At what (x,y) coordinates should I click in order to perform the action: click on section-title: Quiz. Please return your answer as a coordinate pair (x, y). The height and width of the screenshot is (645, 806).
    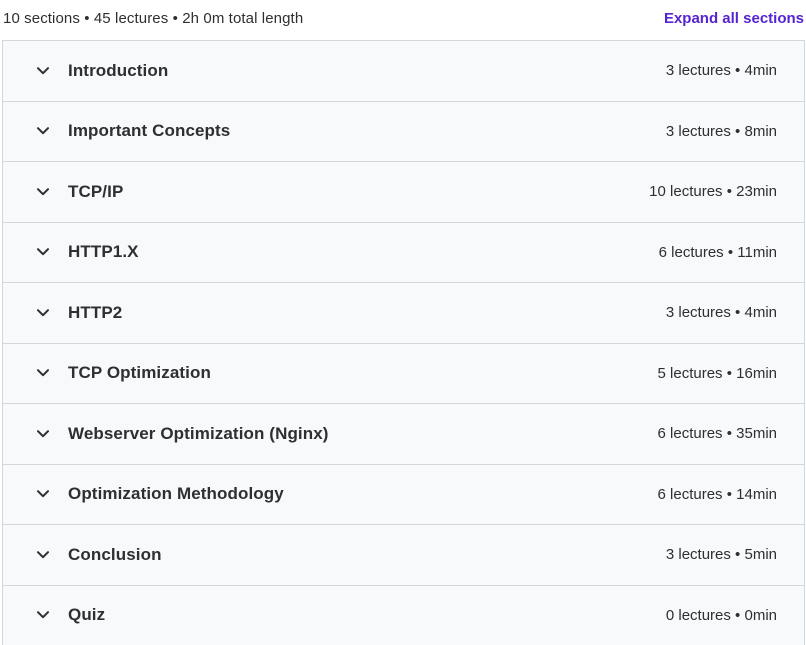
    Looking at the image, I should click on (87, 615).